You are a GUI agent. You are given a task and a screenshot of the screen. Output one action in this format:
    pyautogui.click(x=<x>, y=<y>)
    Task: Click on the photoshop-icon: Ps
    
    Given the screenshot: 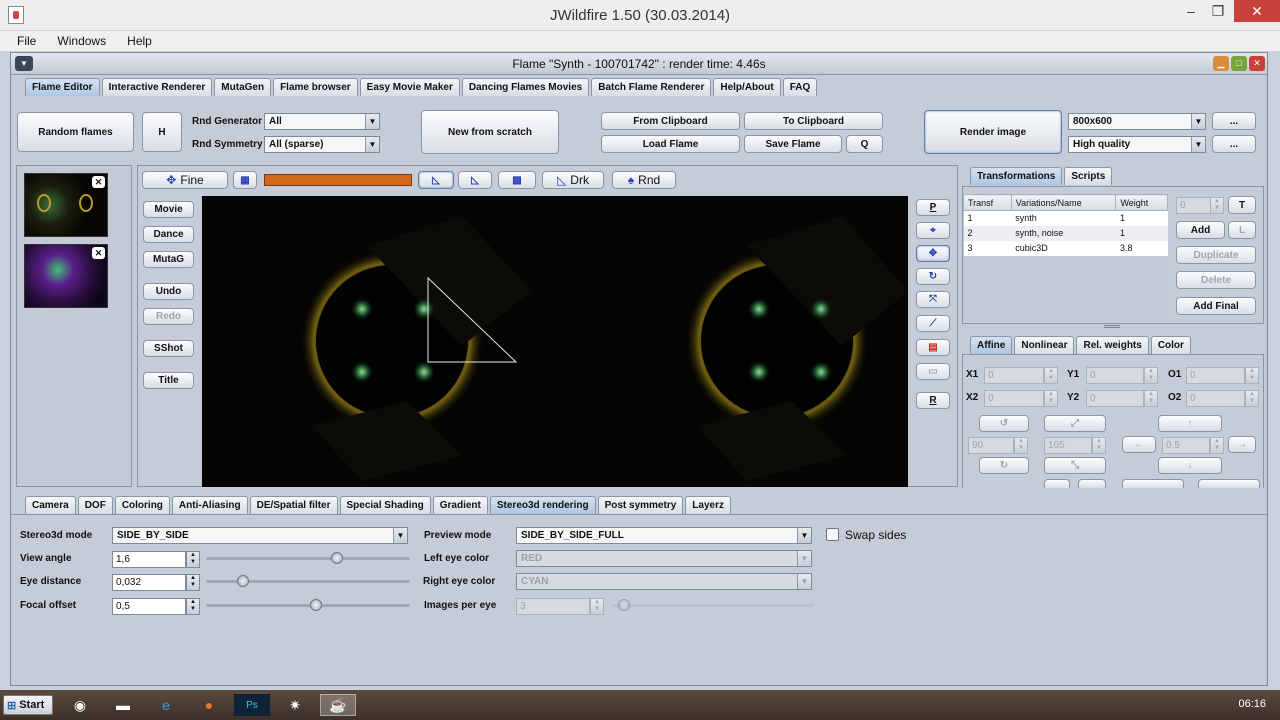 What is the action you would take?
    pyautogui.click(x=252, y=705)
    